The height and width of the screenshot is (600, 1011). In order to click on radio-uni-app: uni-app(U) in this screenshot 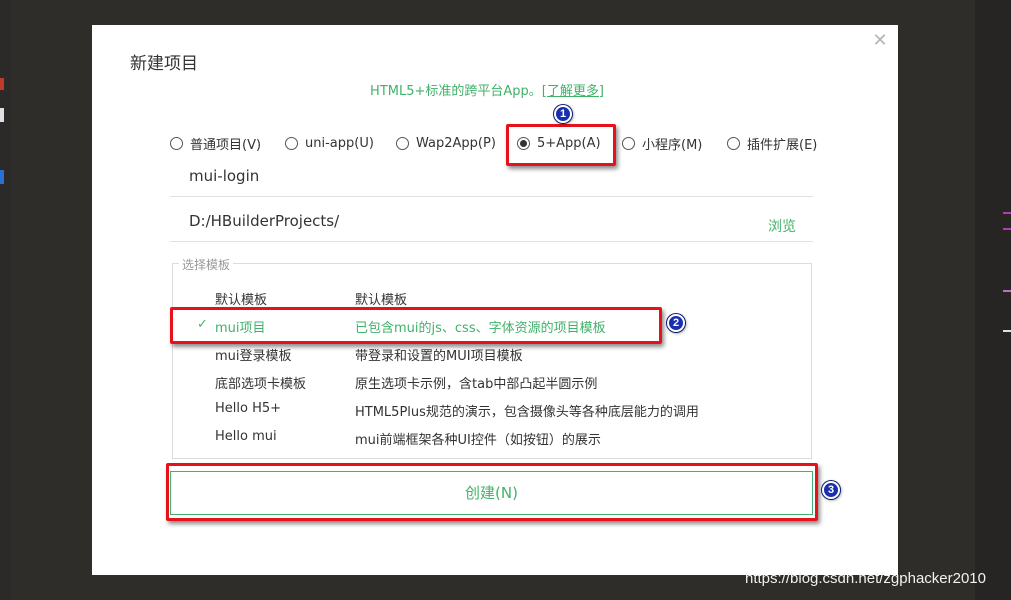, I will do `click(329, 143)`.